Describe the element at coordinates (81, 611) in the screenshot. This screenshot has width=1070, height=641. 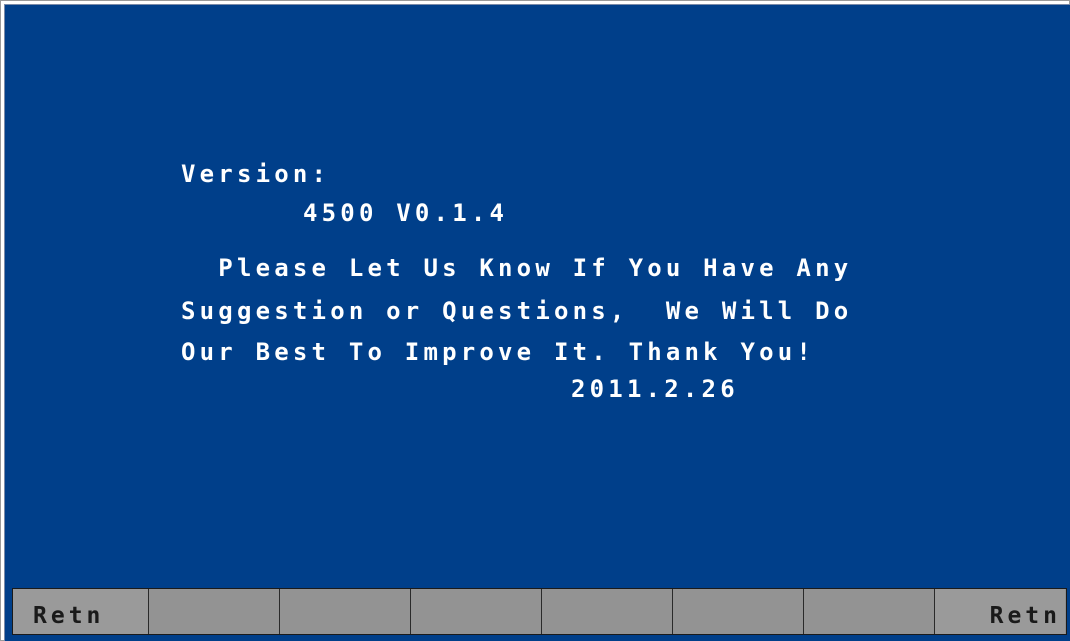
I see `softkey-1-return-button: Retn` at that location.